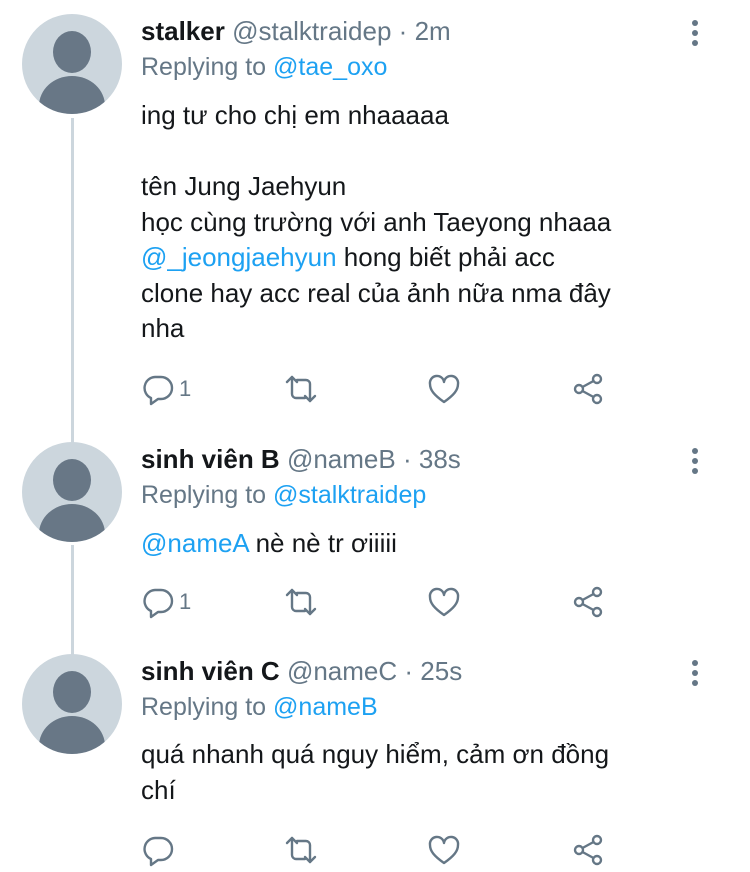 The width and height of the screenshot is (750, 872). I want to click on author-name: stalker, so click(183, 31).